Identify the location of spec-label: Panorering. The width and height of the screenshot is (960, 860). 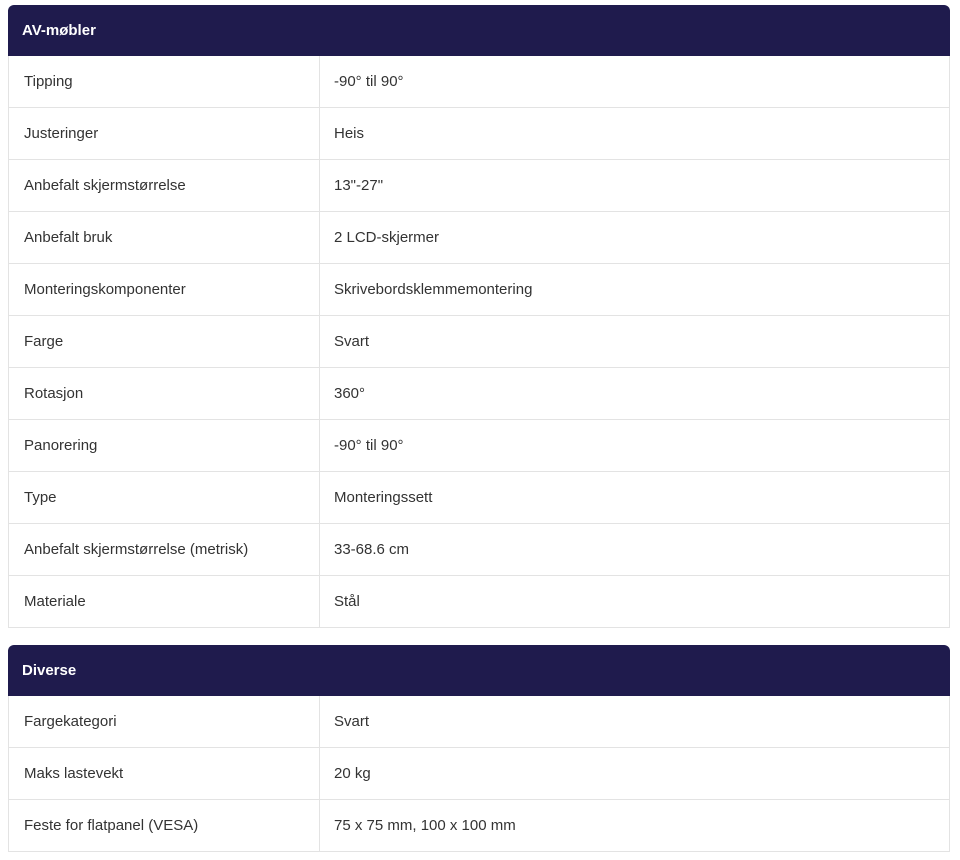
(164, 445).